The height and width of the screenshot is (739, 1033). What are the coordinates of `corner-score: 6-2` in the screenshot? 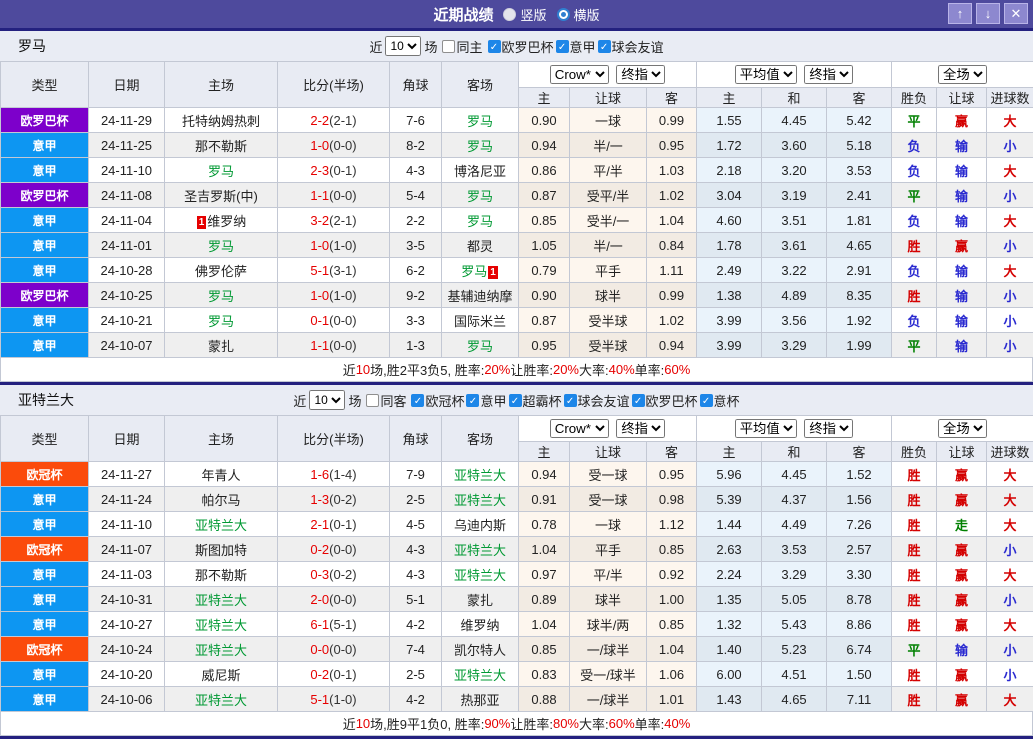 It's located at (416, 270).